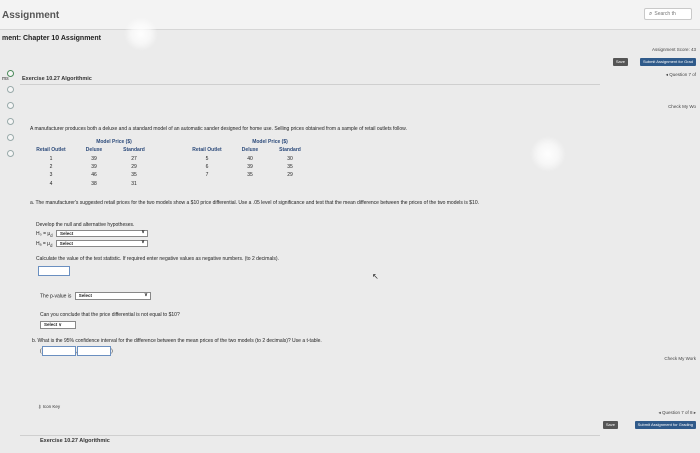 Image resolution: width=700 pixels, height=453 pixels. Describe the element at coordinates (610, 425) in the screenshot. I see `save-button-bottom: Save` at that location.